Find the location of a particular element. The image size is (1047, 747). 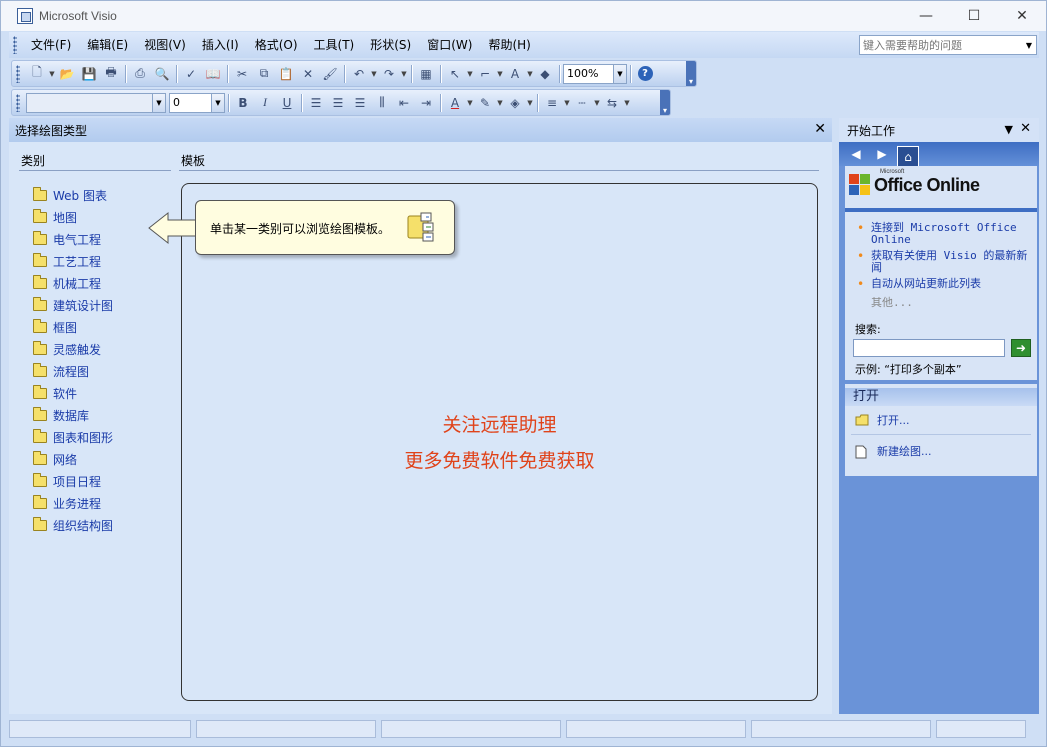

close-button: ✕ is located at coordinates (1022, 16).